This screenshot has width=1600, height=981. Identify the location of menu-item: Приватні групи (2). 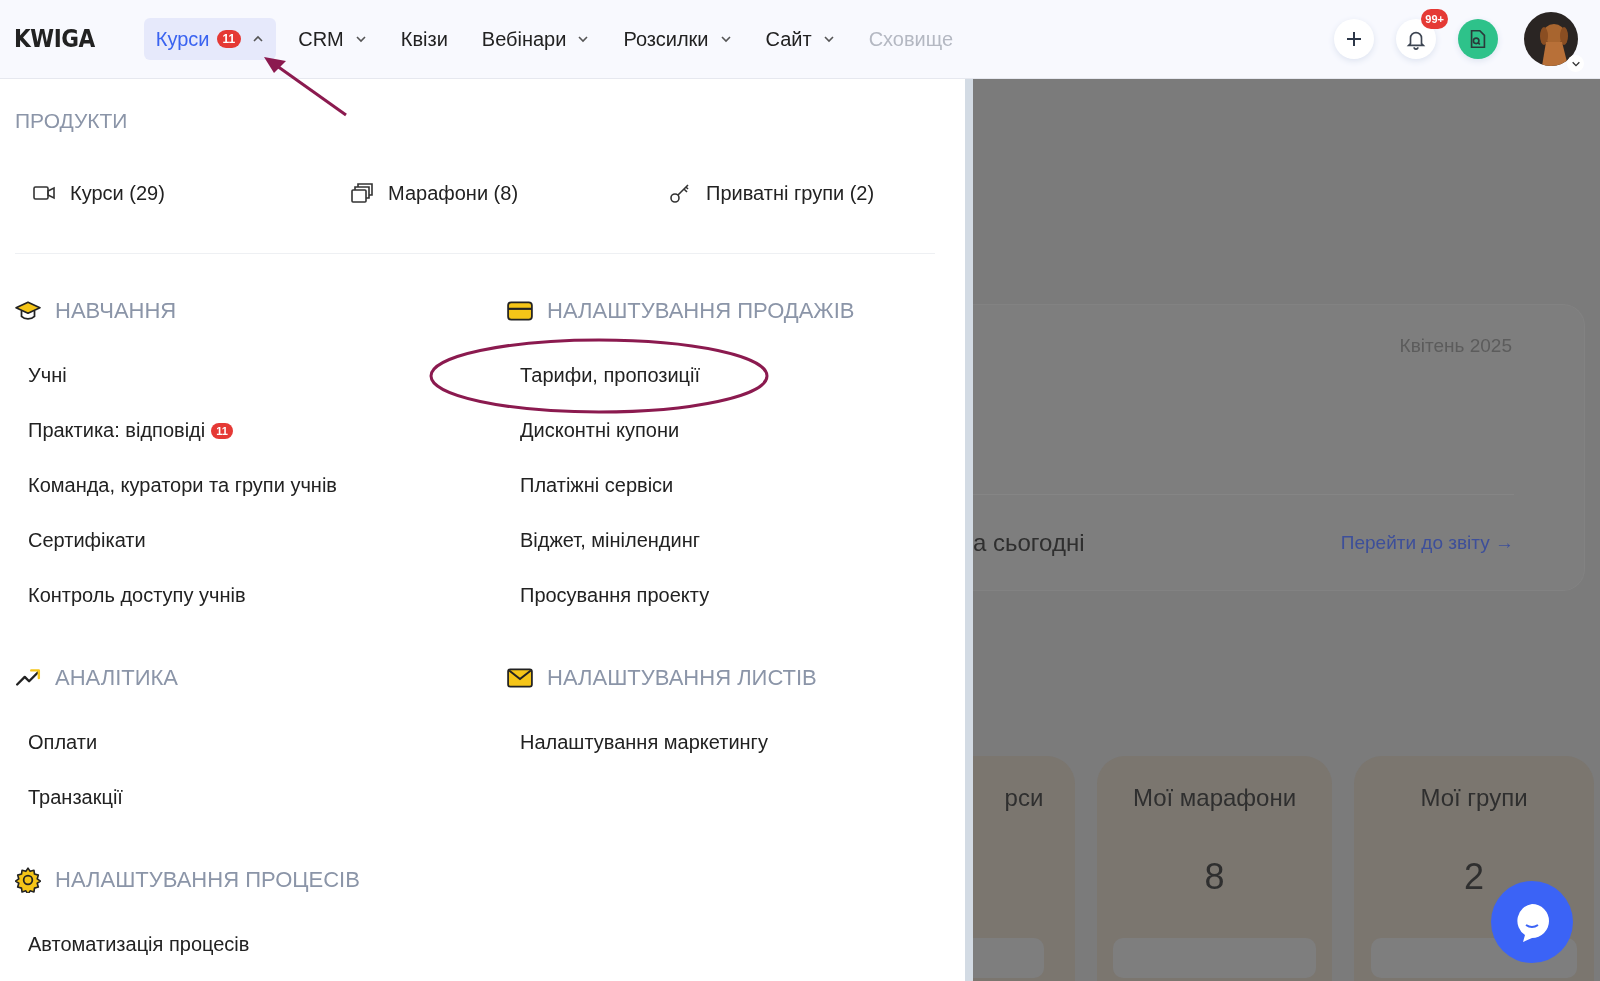
(790, 193).